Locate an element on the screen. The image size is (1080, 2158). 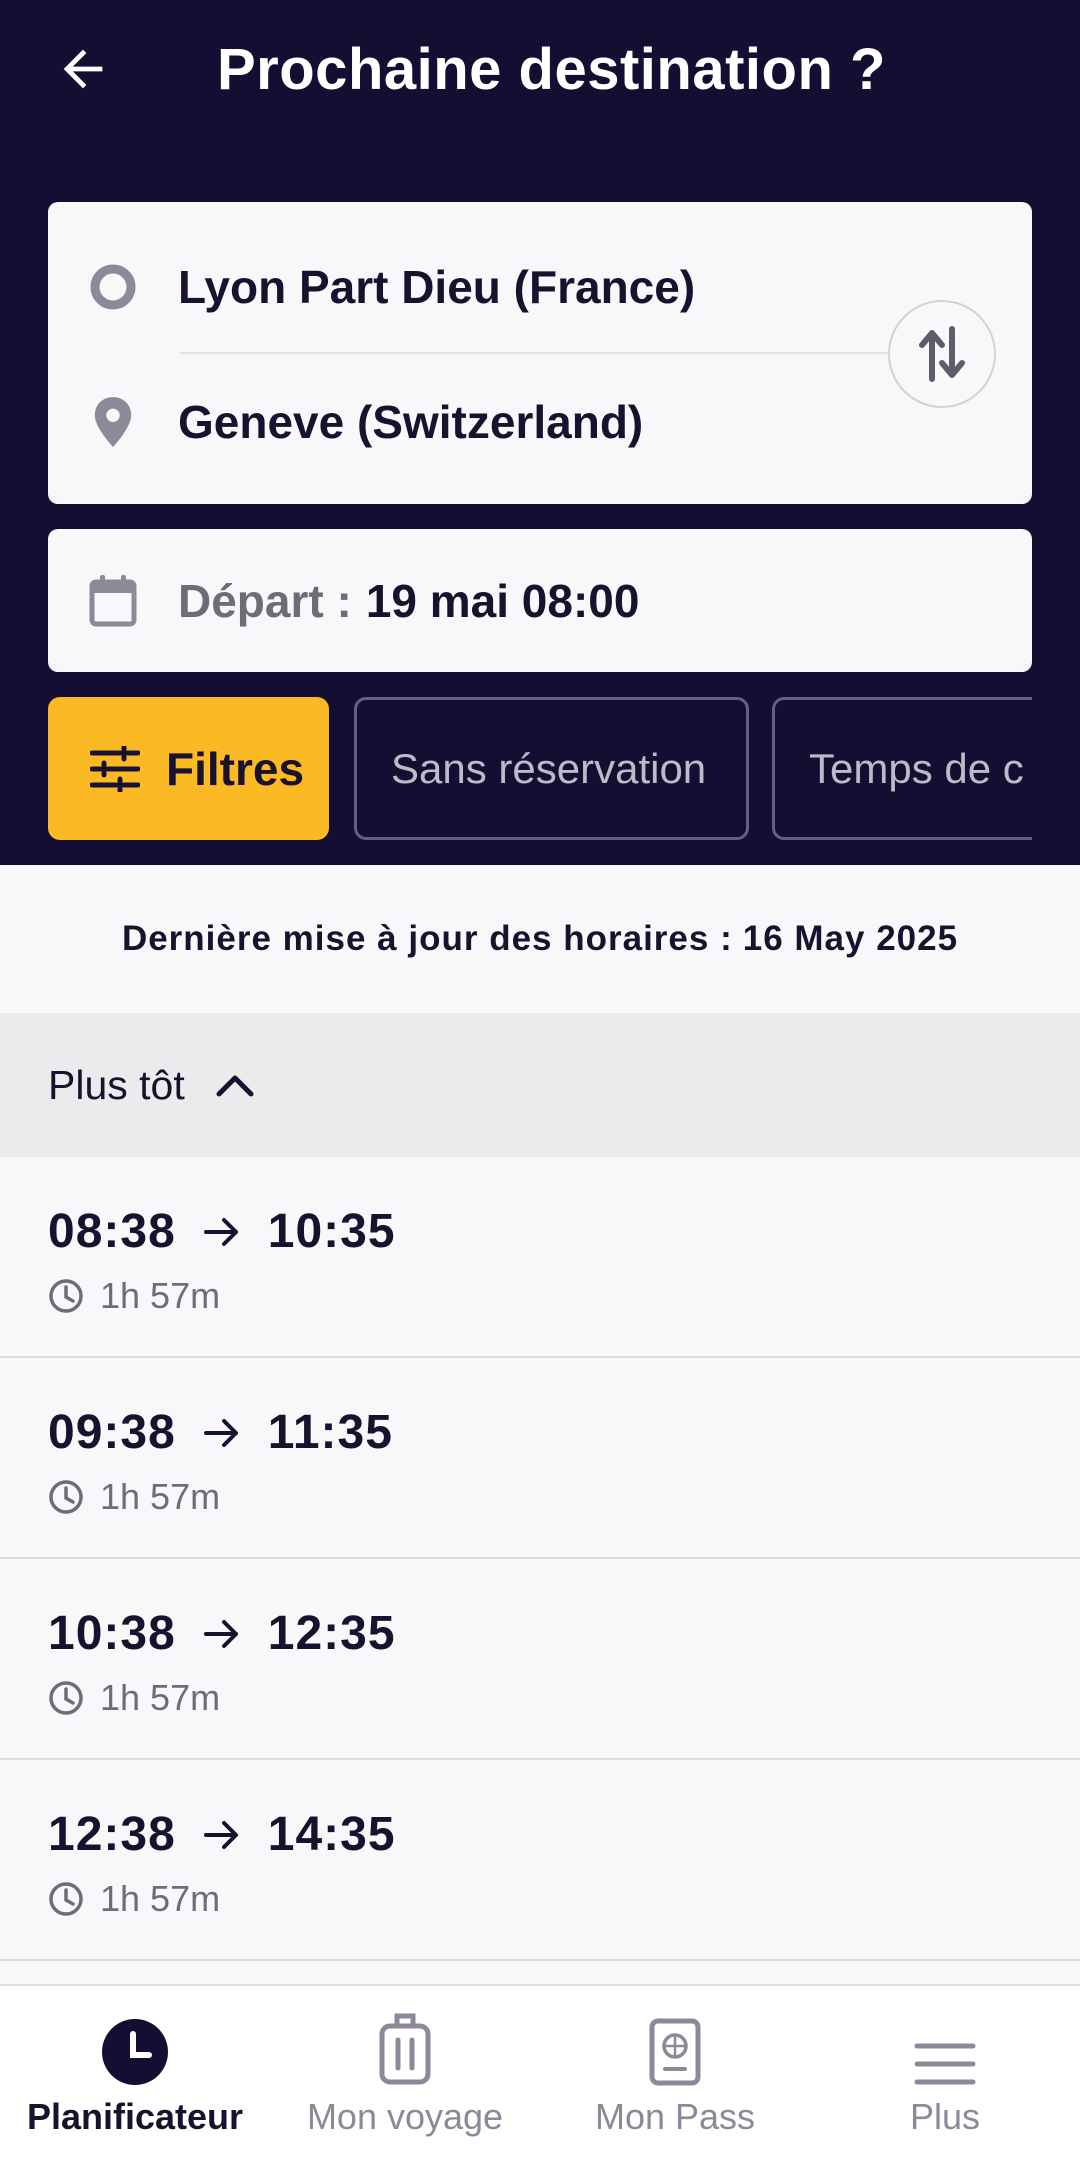
journey-times: 12:38 14:35 is located at coordinates (222, 1834).